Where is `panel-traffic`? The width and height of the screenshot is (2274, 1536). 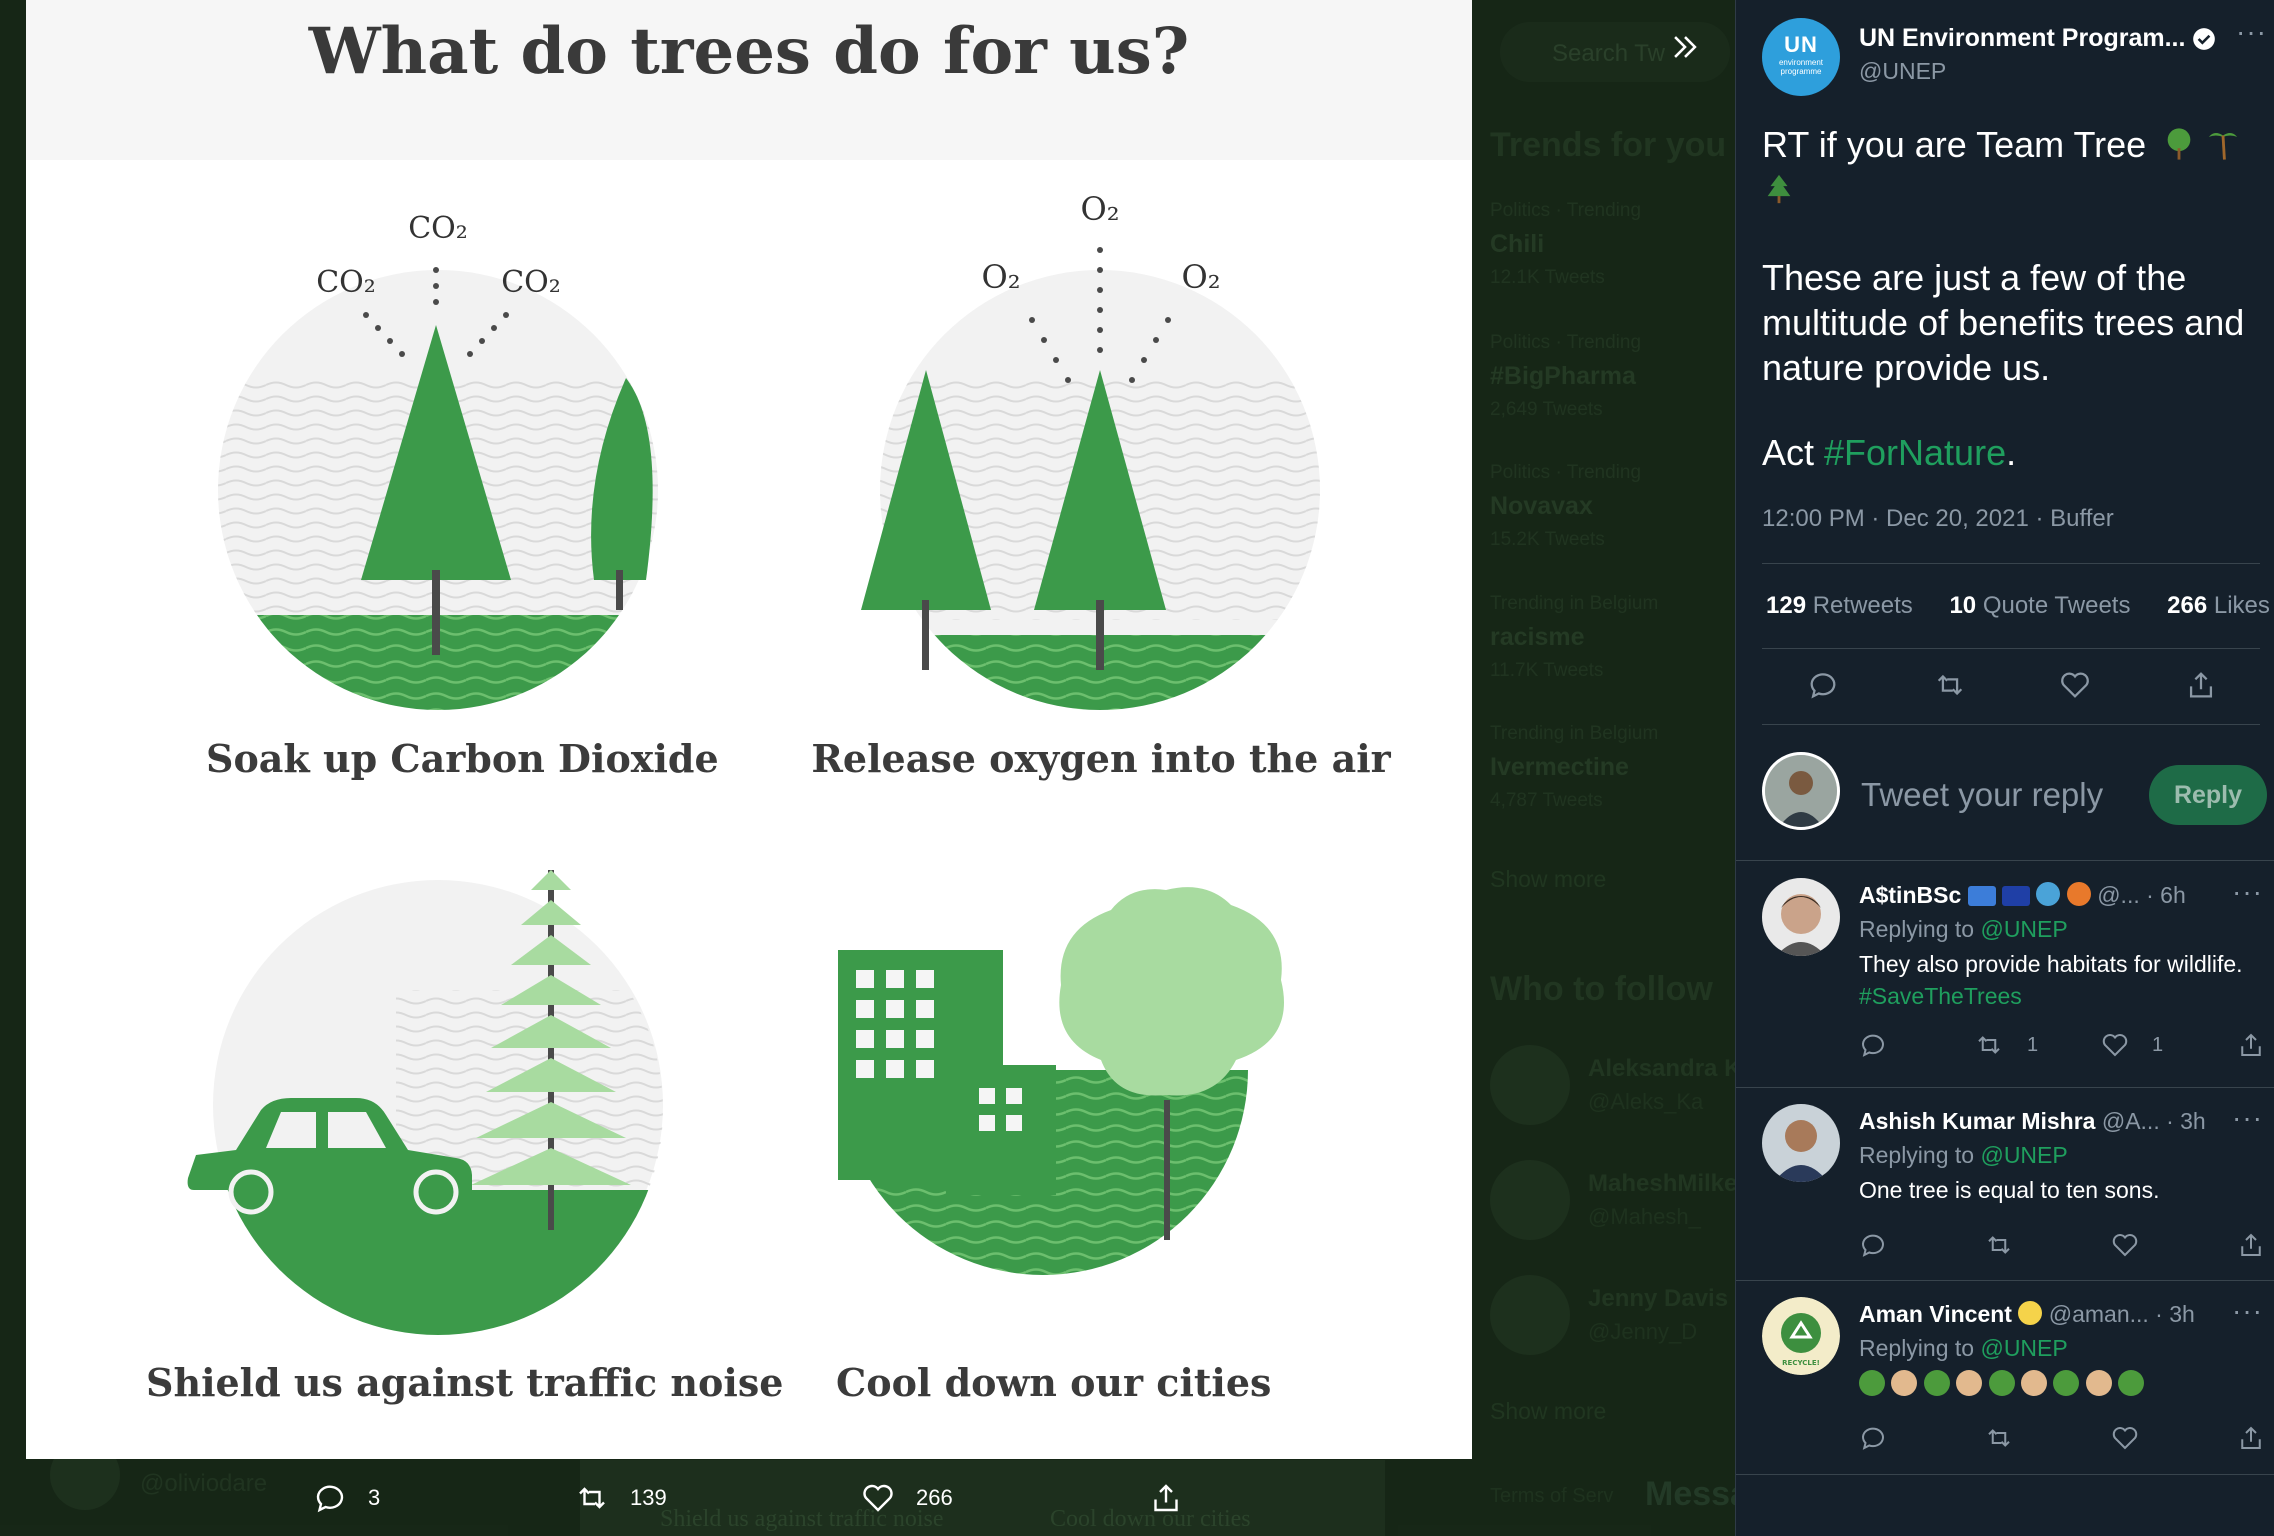 panel-traffic is located at coordinates (425, 1102).